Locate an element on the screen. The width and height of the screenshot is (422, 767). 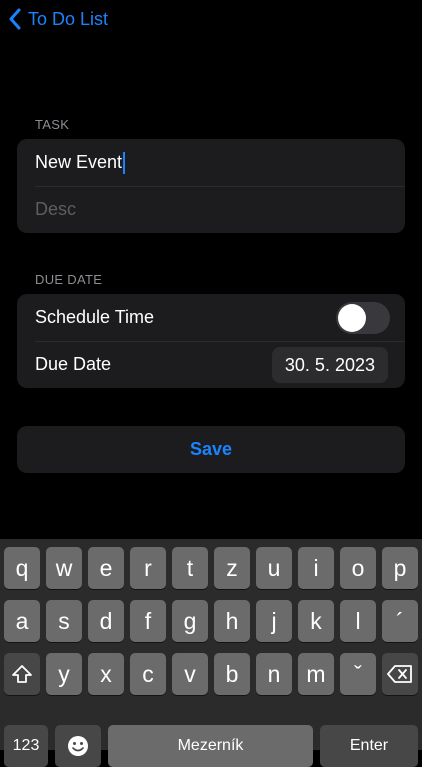
key-l: l is located at coordinates (358, 621).